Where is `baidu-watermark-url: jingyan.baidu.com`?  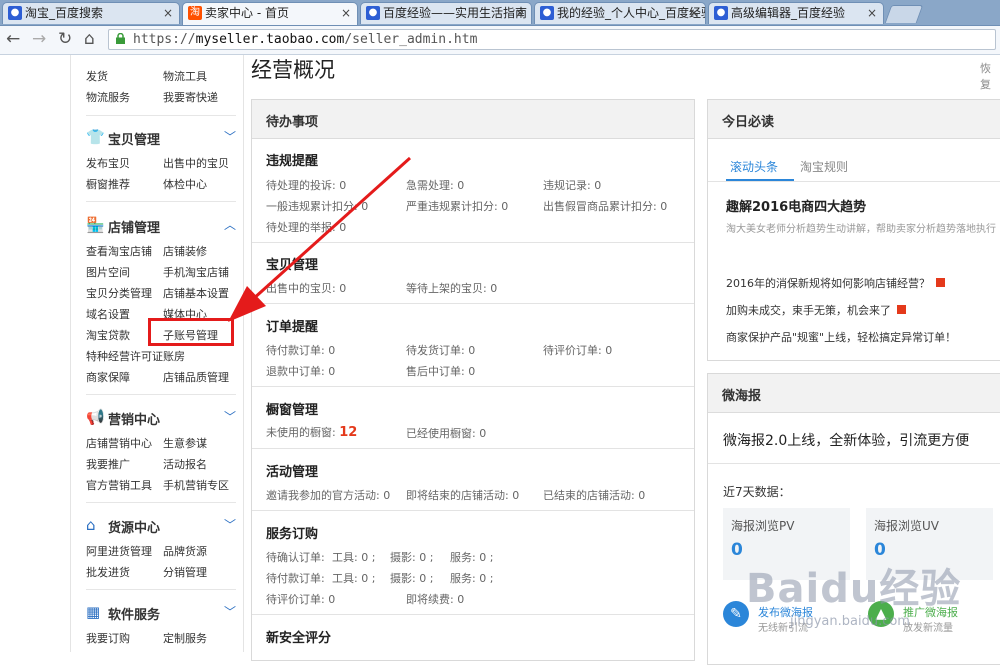
baidu-watermark-url: jingyan.baidu.com is located at coordinates (850, 621).